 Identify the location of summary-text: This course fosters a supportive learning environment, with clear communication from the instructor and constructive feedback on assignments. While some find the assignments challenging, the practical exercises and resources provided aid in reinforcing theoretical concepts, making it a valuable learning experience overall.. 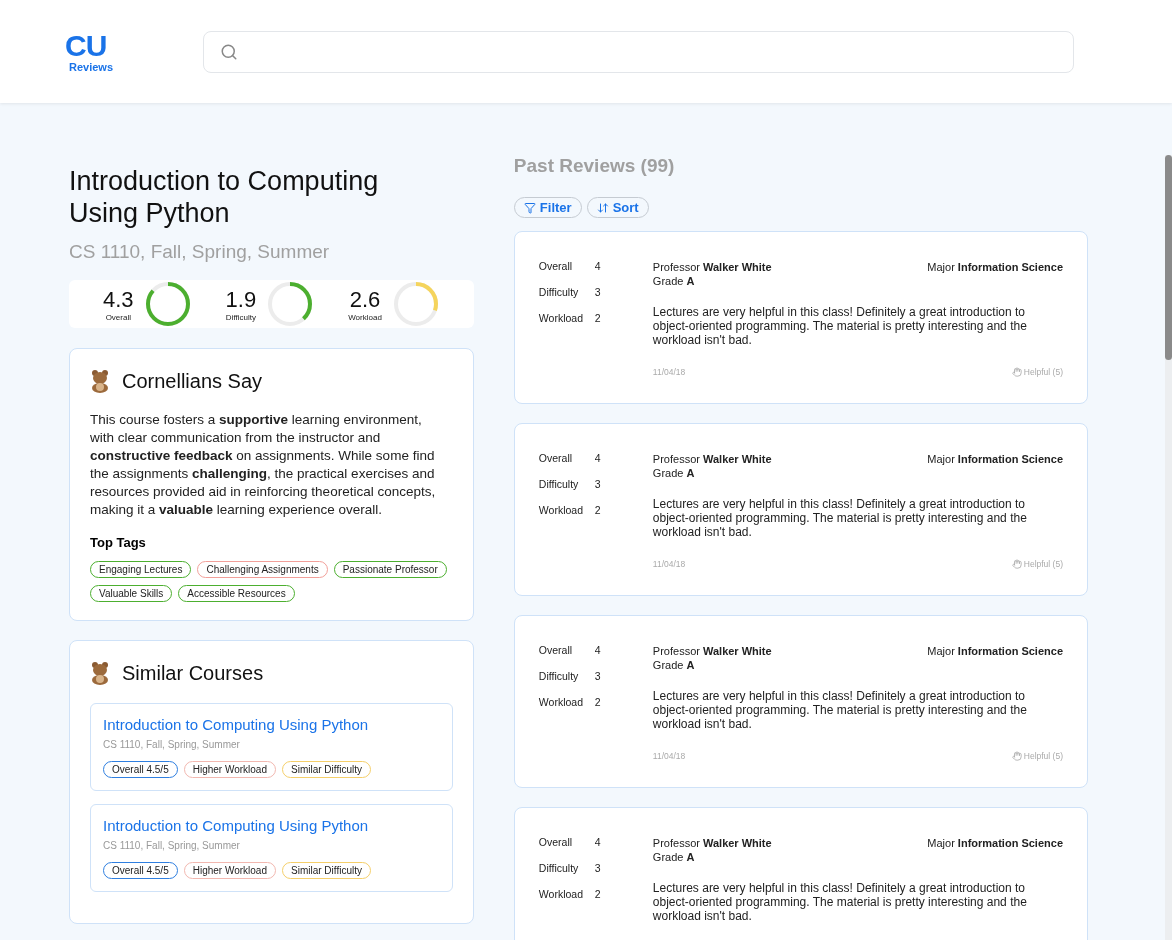
(263, 465).